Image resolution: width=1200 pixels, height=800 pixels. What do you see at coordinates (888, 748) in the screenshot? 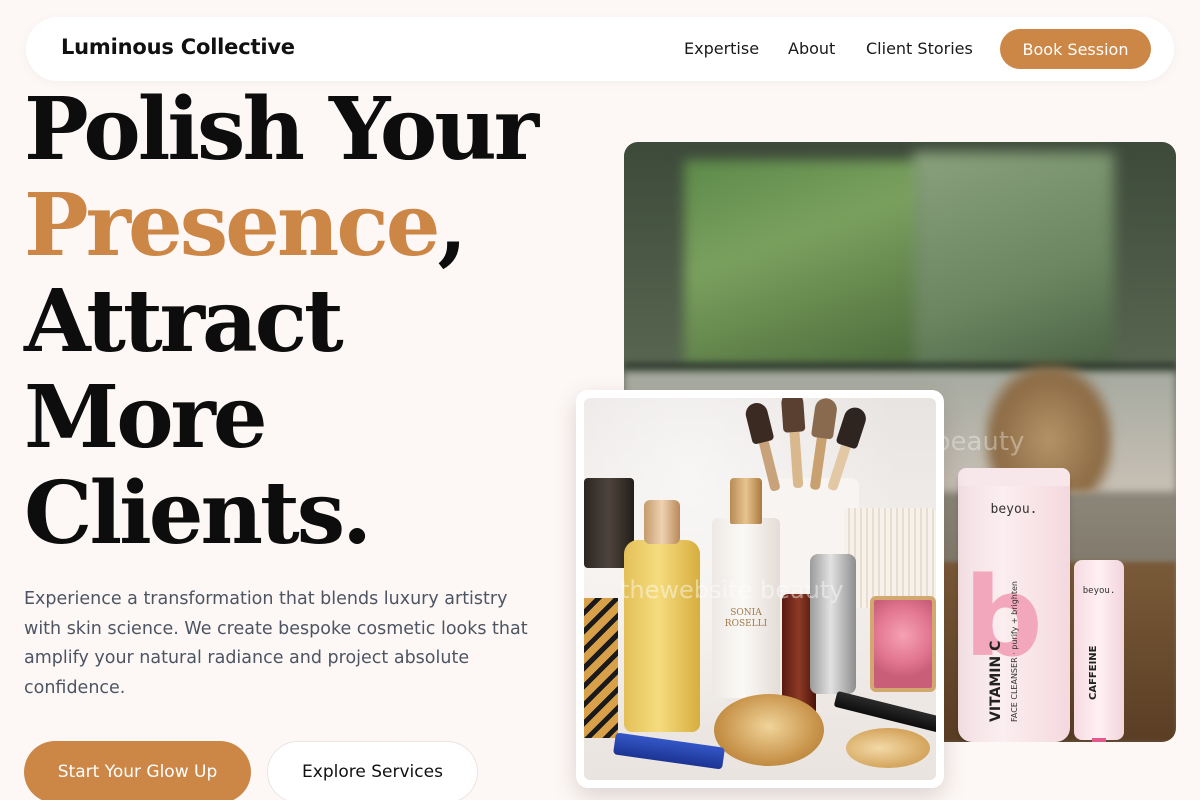
I see `gold-leaf-ornament` at bounding box center [888, 748].